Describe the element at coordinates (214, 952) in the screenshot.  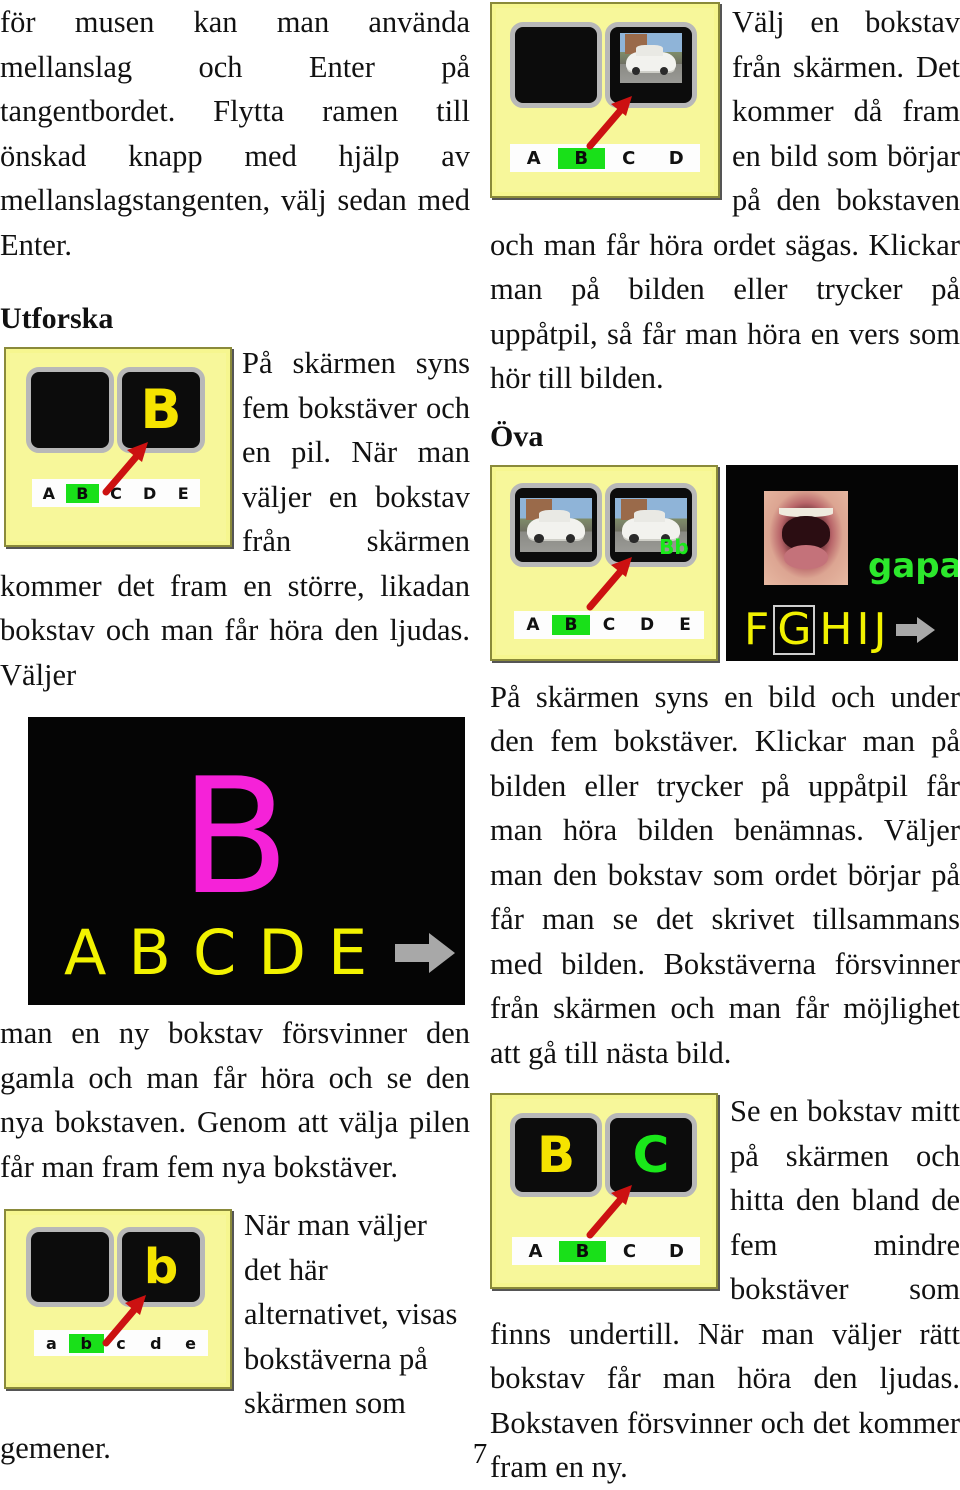
I see `row-letter-c: C` at that location.